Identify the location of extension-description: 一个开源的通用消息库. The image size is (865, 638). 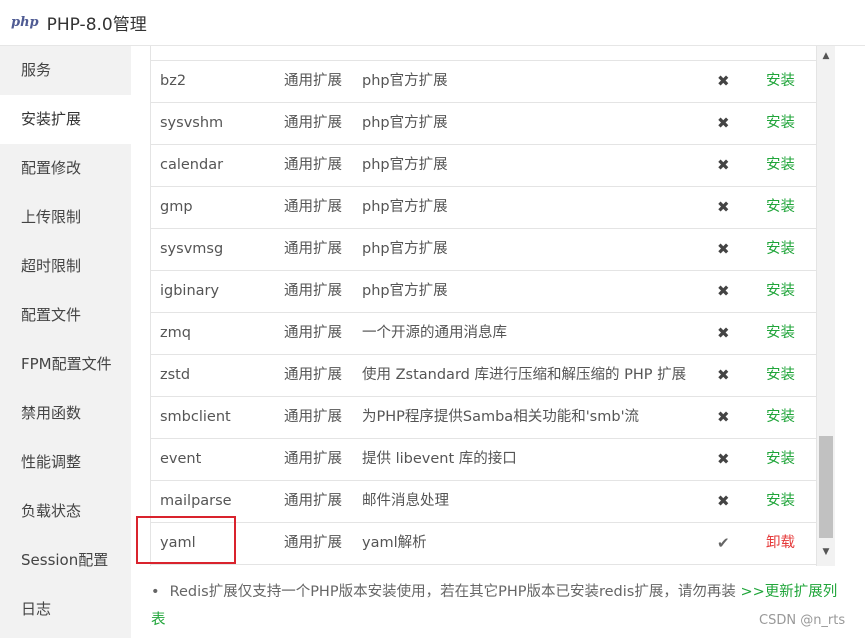
(434, 333).